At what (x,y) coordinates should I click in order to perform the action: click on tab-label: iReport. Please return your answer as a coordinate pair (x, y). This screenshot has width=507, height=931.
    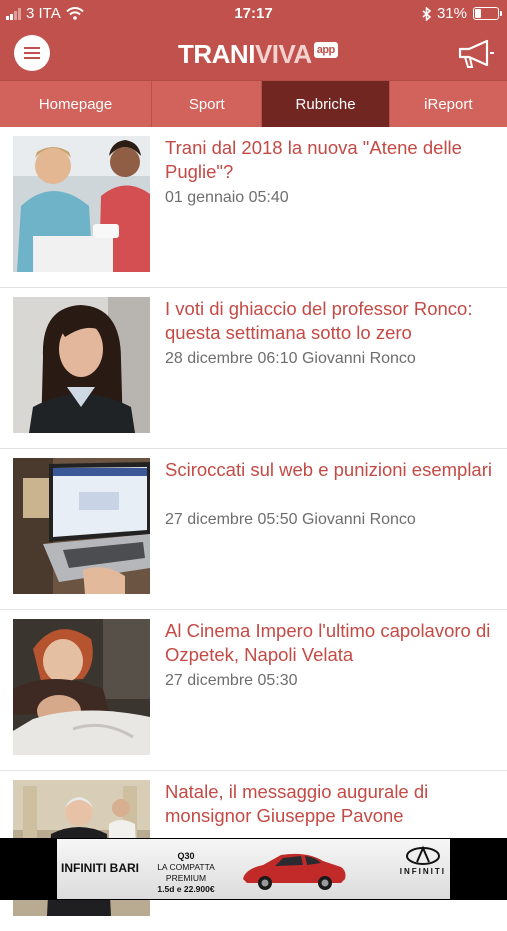
    Looking at the image, I should click on (448, 104).